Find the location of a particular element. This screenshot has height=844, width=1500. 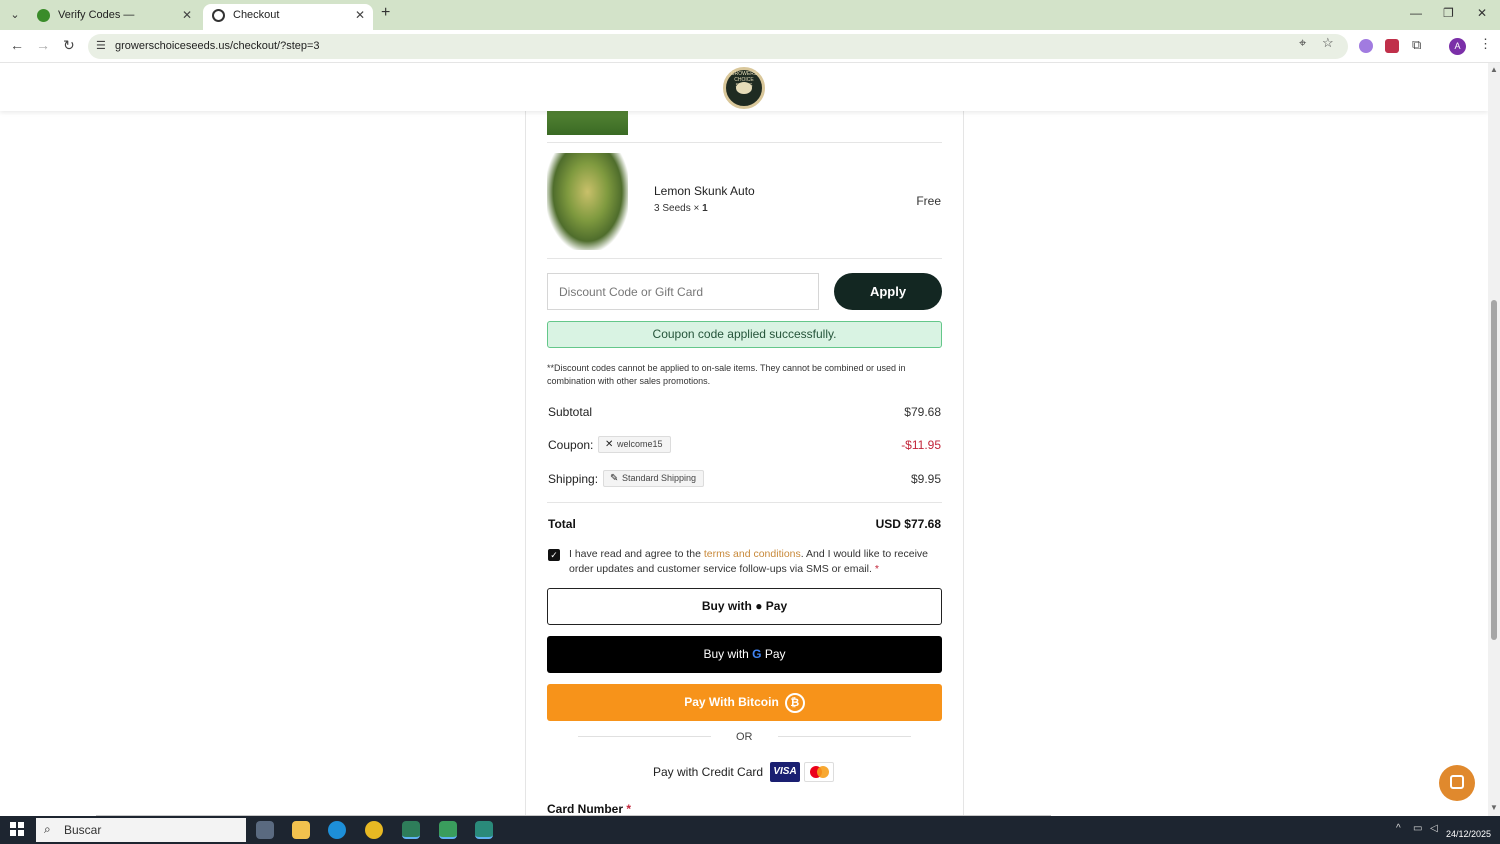

coupon-chip: ✕ welcome15 is located at coordinates (634, 444).